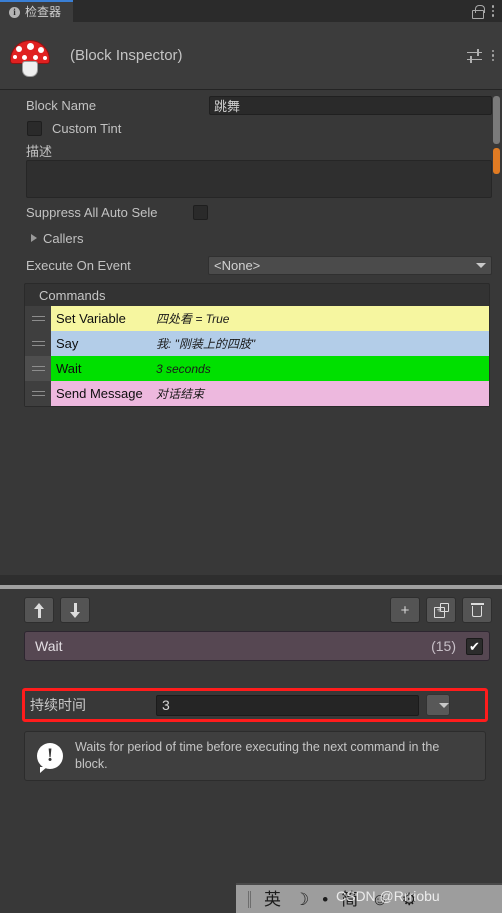 This screenshot has width=502, height=913. I want to click on delete-command-button, so click(477, 610).